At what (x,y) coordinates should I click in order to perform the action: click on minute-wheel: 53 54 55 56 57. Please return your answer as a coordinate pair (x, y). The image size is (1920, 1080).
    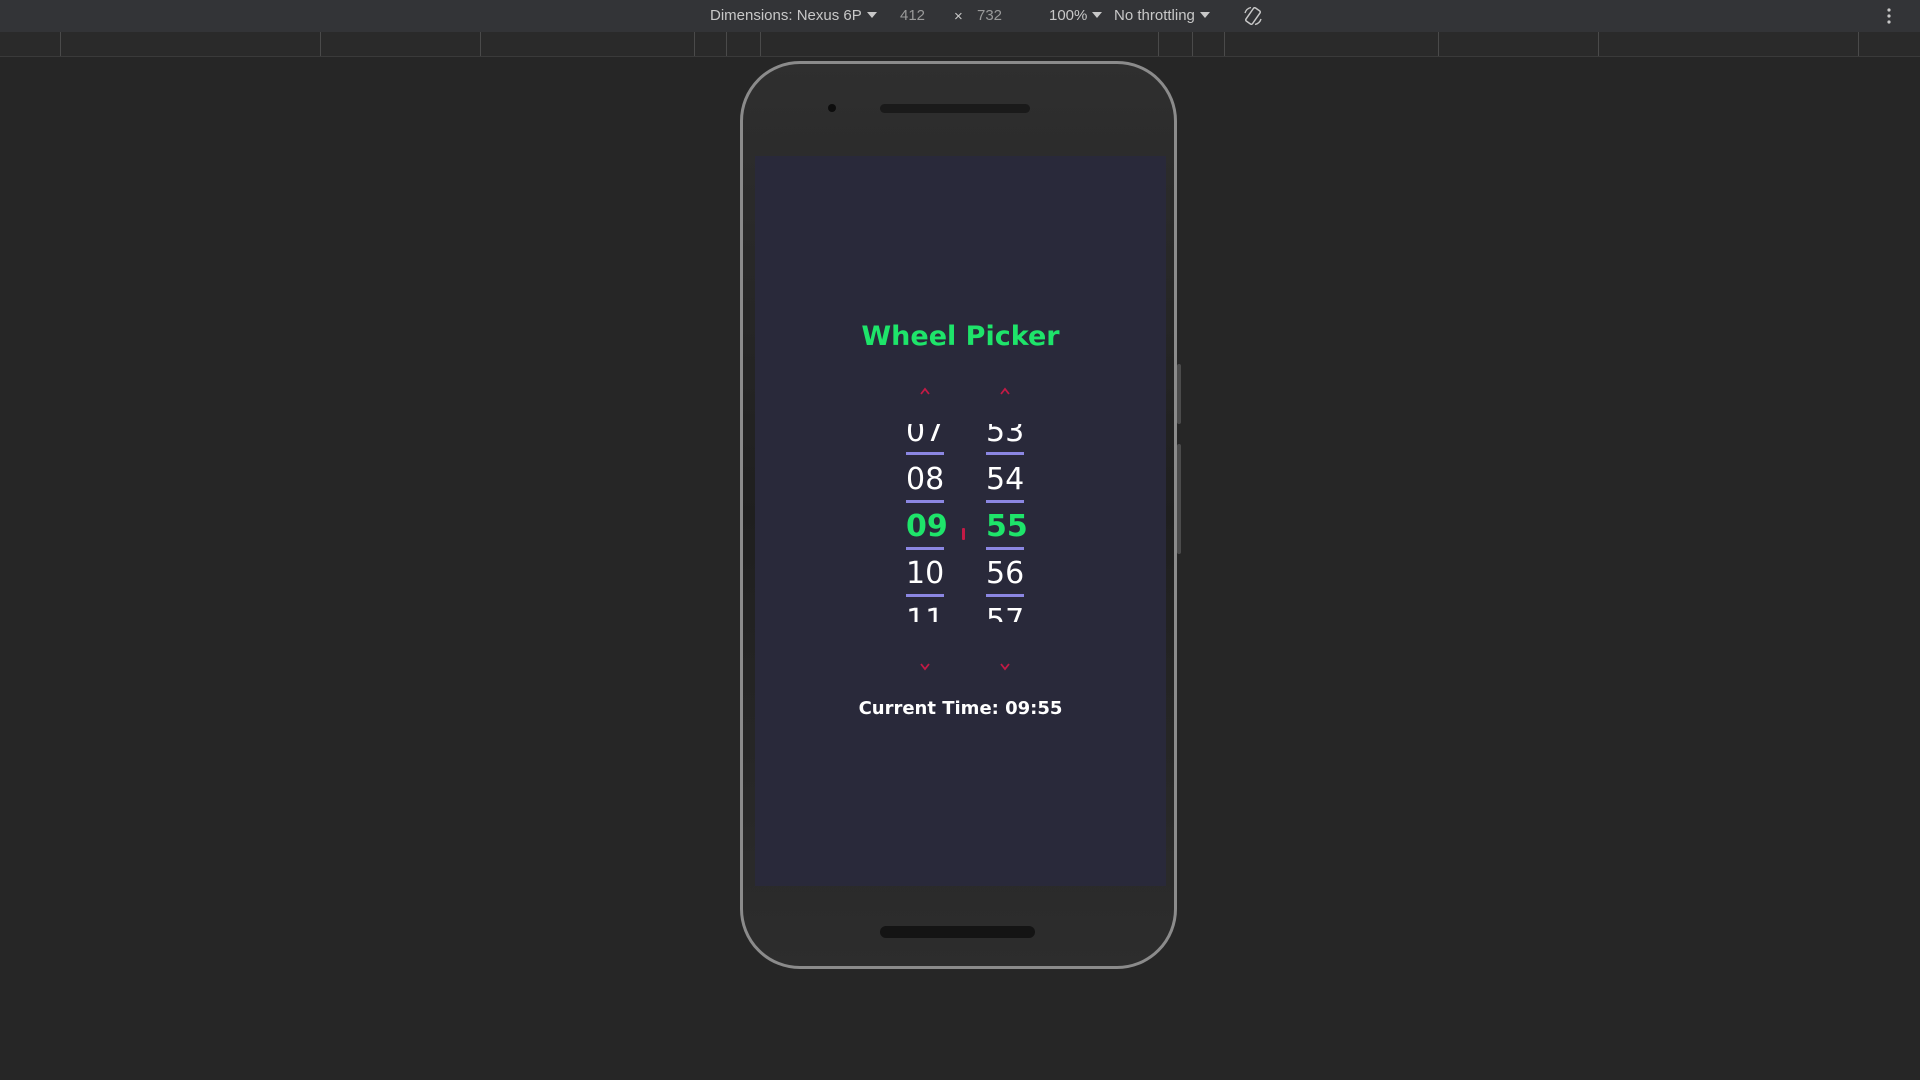
    Looking at the image, I should click on (1004, 523).